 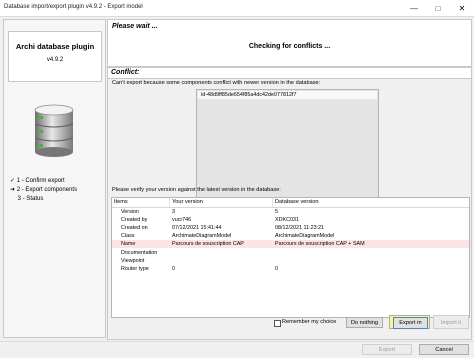 I want to click on step-label: 1 - Confirm export, so click(x=40, y=181).